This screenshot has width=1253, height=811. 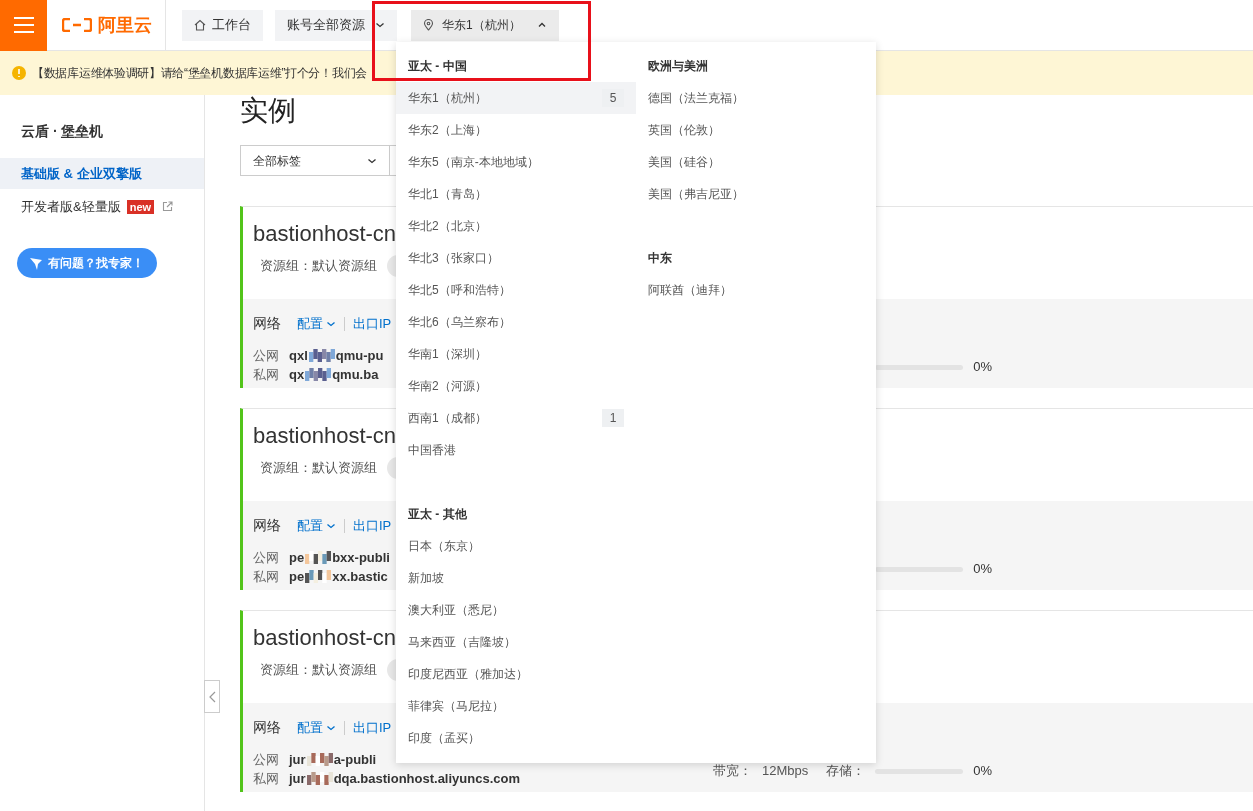 I want to click on region-option: 马来西亚（吉隆坡）, so click(x=516, y=642).